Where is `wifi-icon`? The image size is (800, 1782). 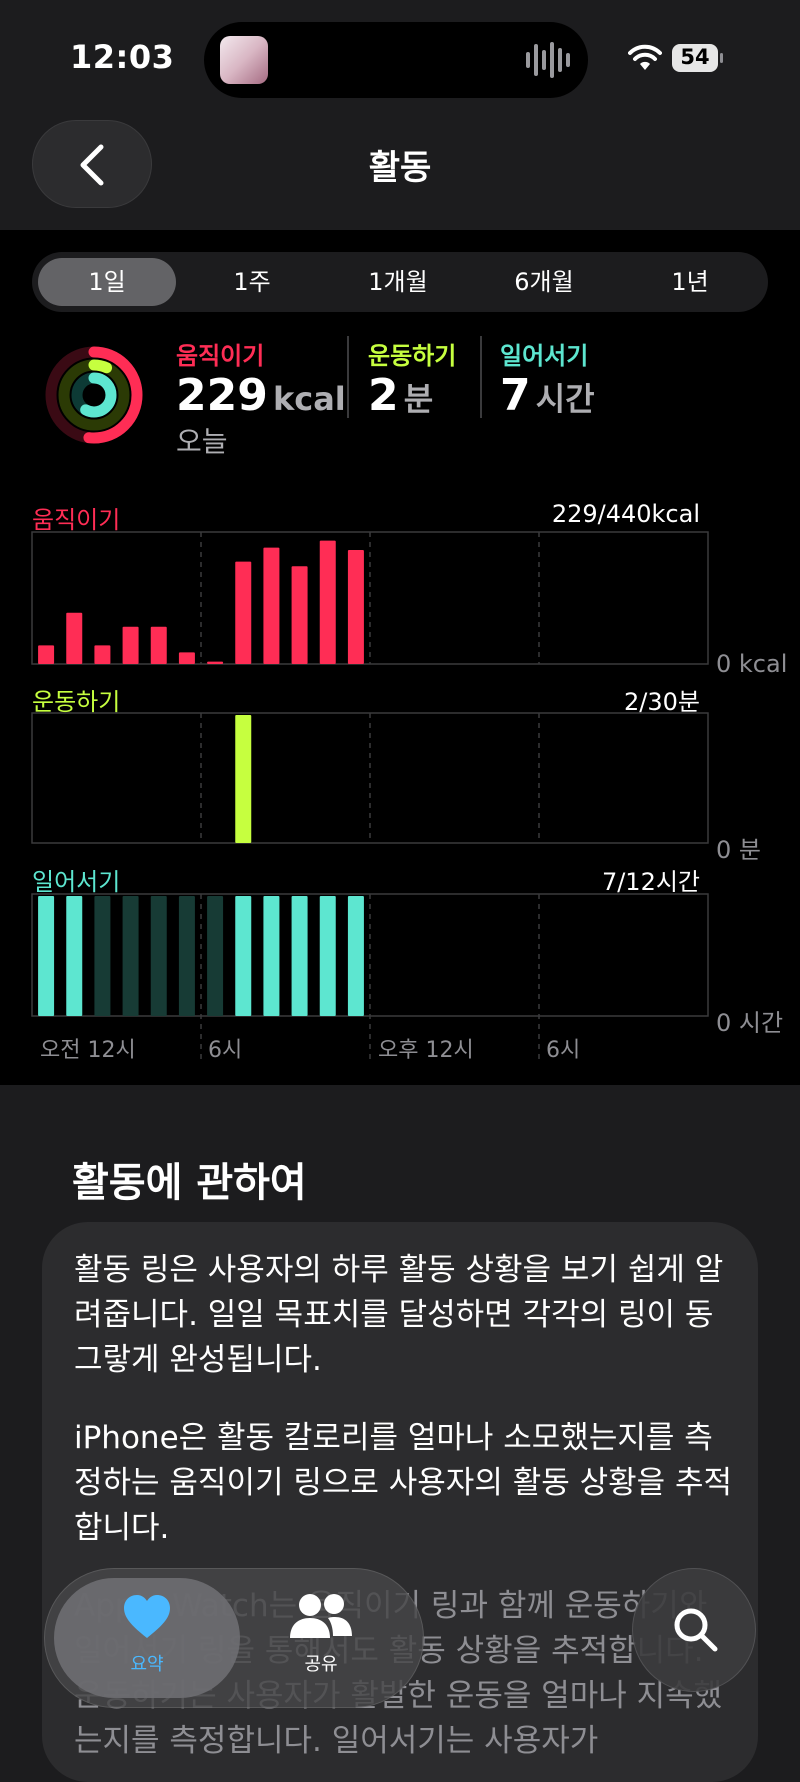 wifi-icon is located at coordinates (645, 57).